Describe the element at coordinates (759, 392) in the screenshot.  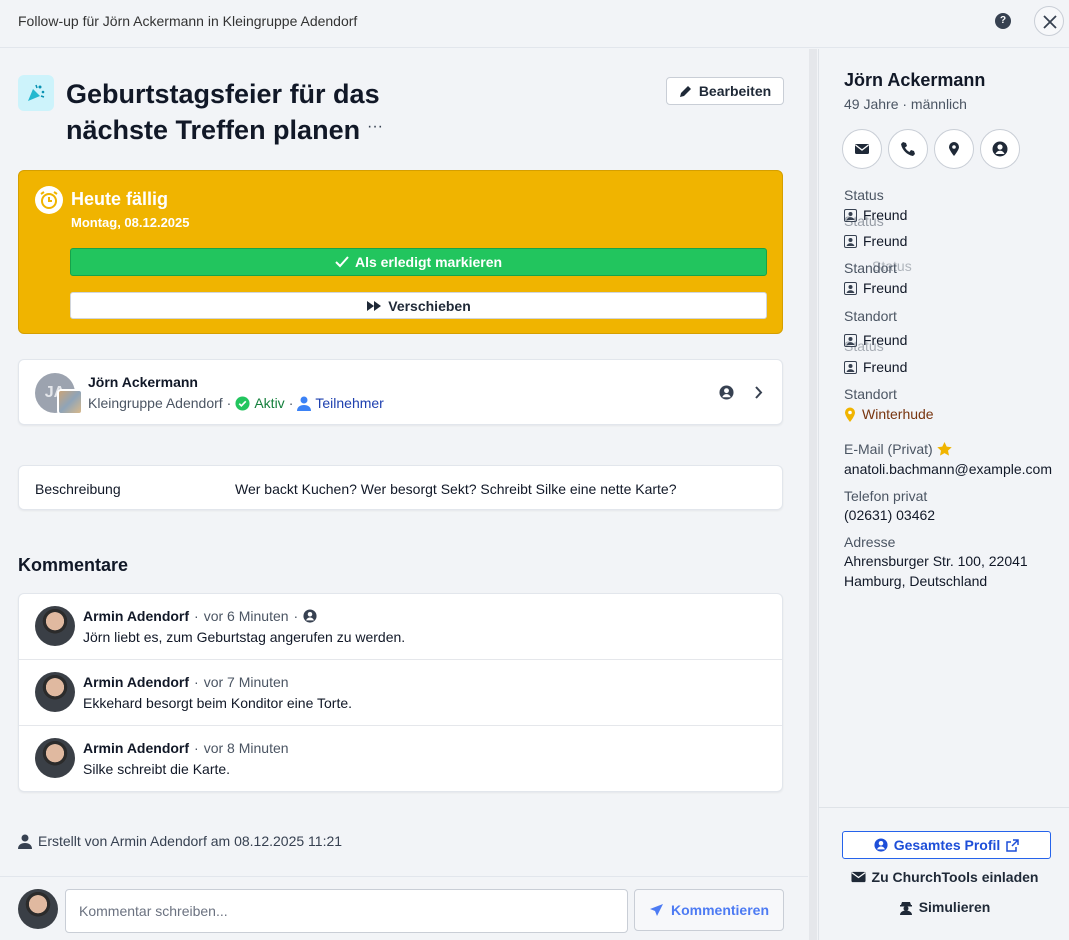
I see `chevron-right-icon` at that location.